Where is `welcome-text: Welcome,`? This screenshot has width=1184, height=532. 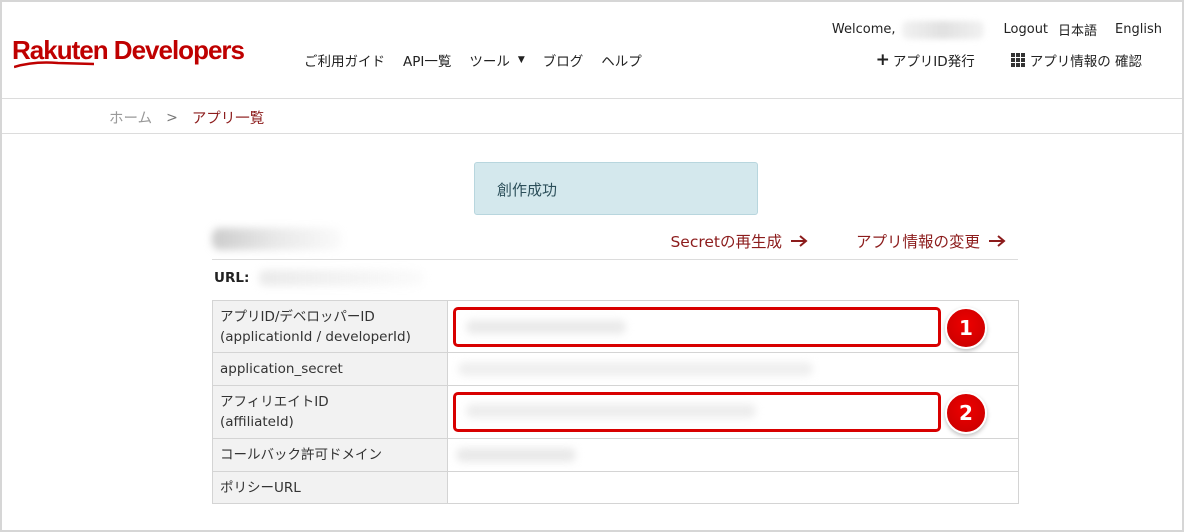 welcome-text: Welcome, is located at coordinates (863, 29).